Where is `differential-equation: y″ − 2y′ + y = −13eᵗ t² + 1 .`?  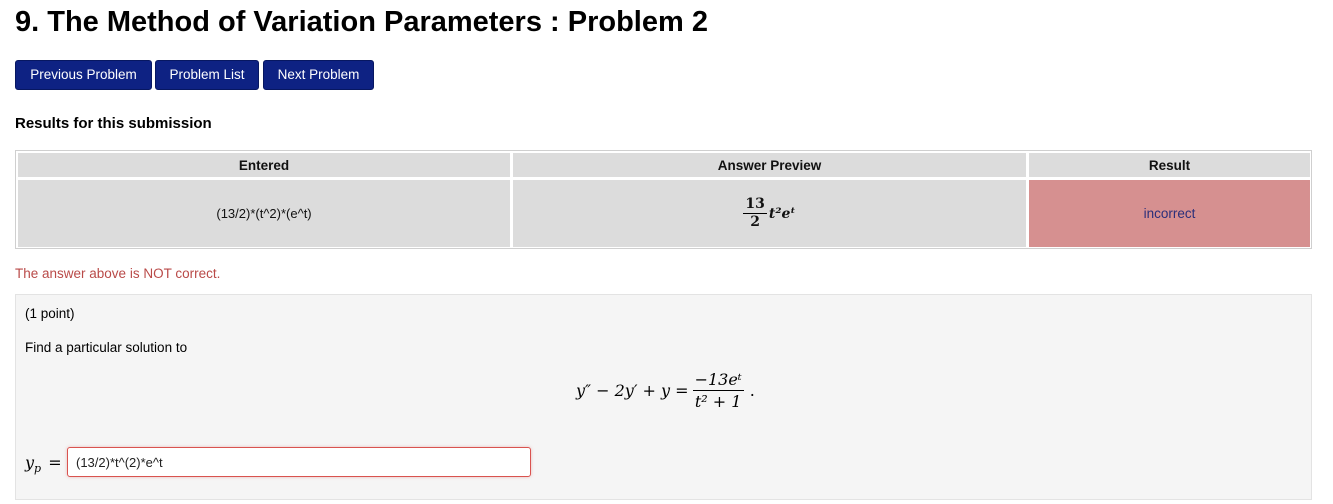
differential-equation: y″ − 2y′ + y = −13eᵗ t² + 1 . is located at coordinates (665, 390).